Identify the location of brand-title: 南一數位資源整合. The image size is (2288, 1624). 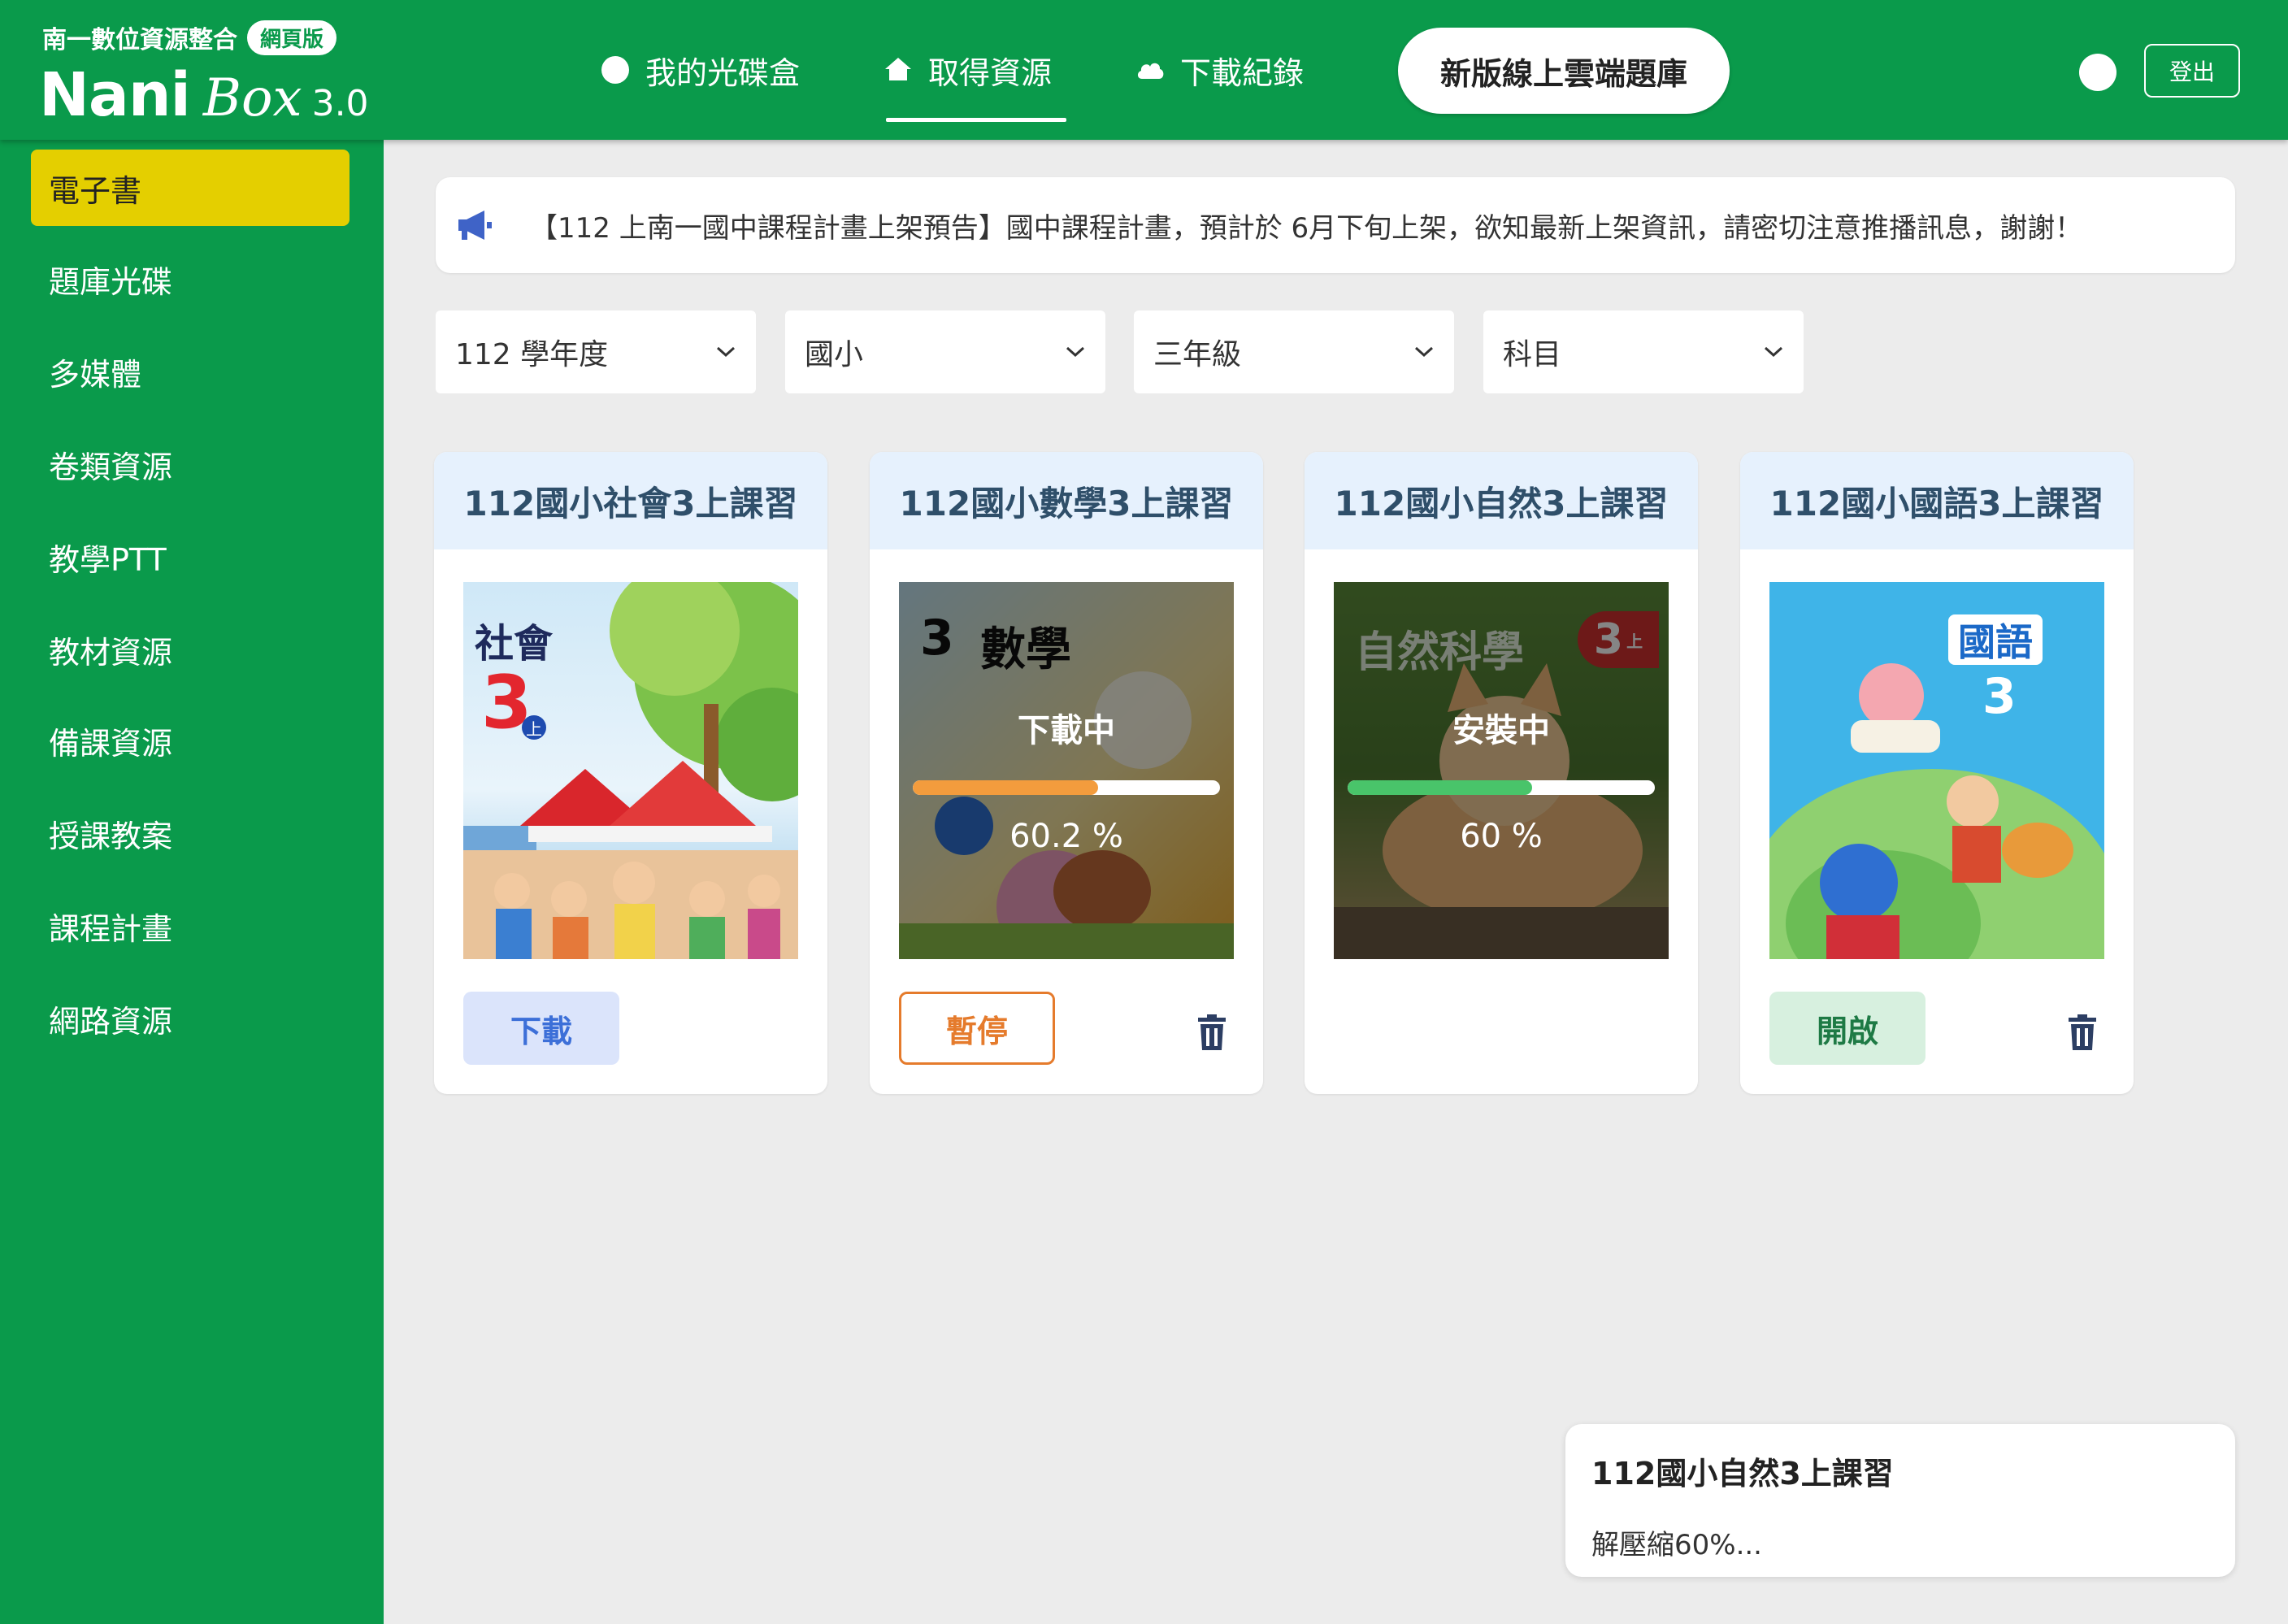
(139, 40).